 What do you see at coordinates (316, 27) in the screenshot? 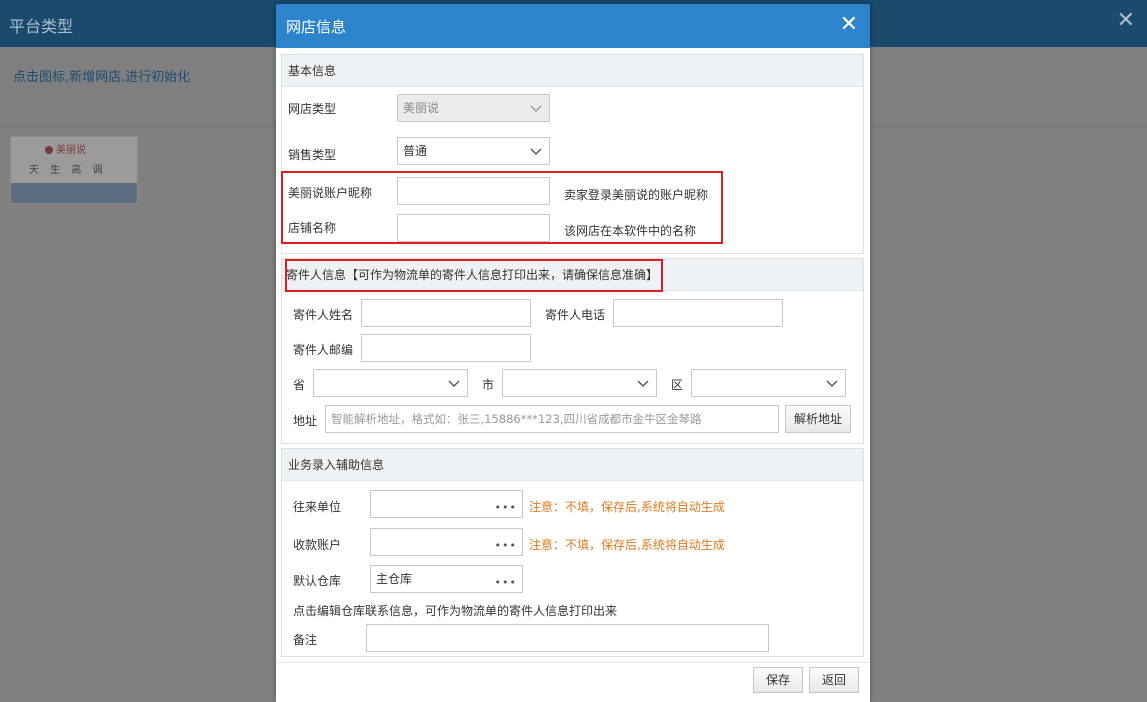
I see `dialog-title: 网店信息` at bounding box center [316, 27].